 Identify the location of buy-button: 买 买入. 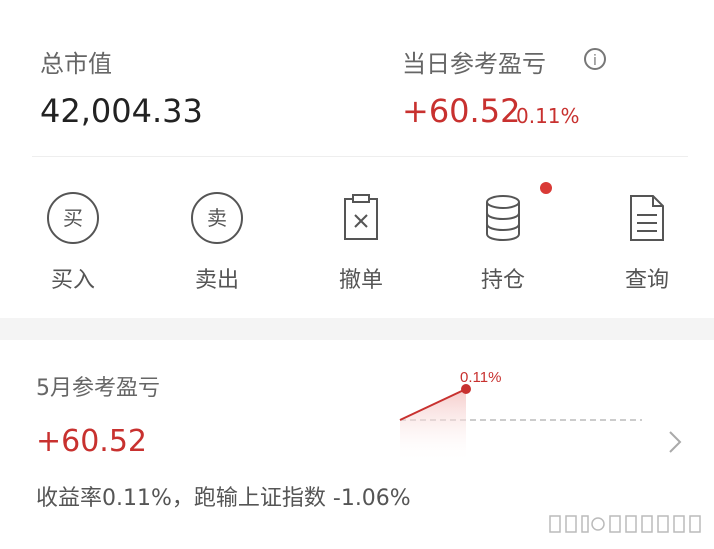
(73, 242).